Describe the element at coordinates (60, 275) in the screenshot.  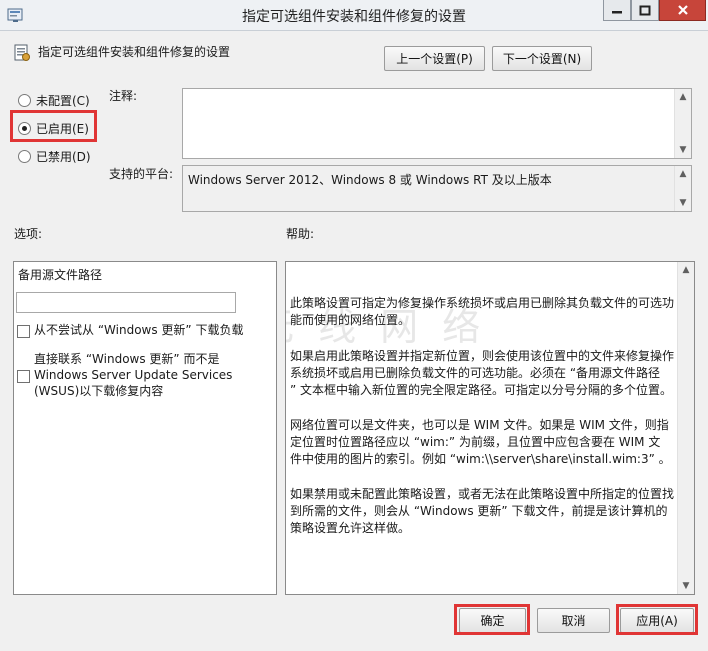
I see `alternate-path-label: 备用源文件路径` at that location.